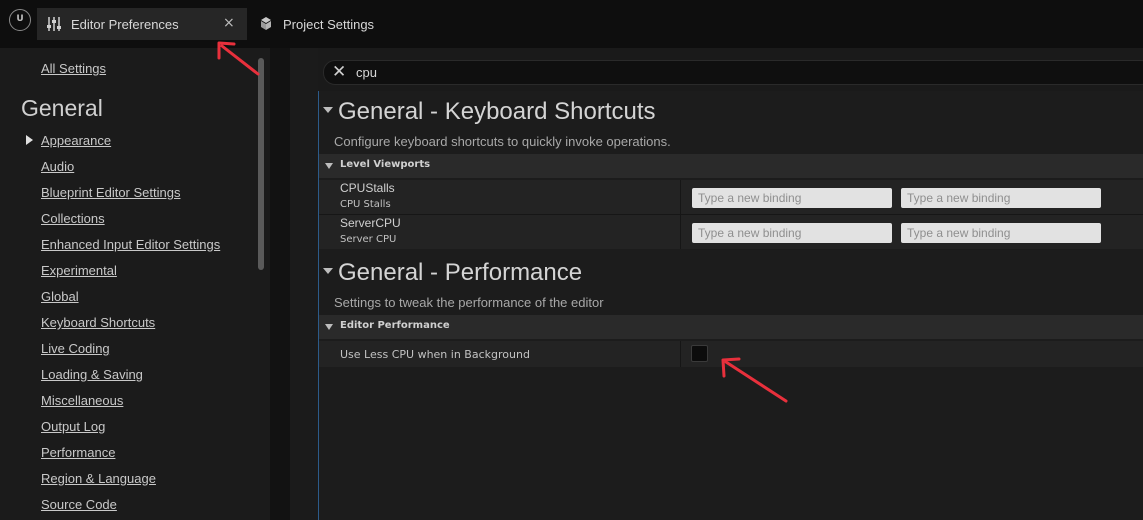 This screenshot has height=520, width=1143. I want to click on section-title: General - Keyboard Shortcuts, so click(497, 111).